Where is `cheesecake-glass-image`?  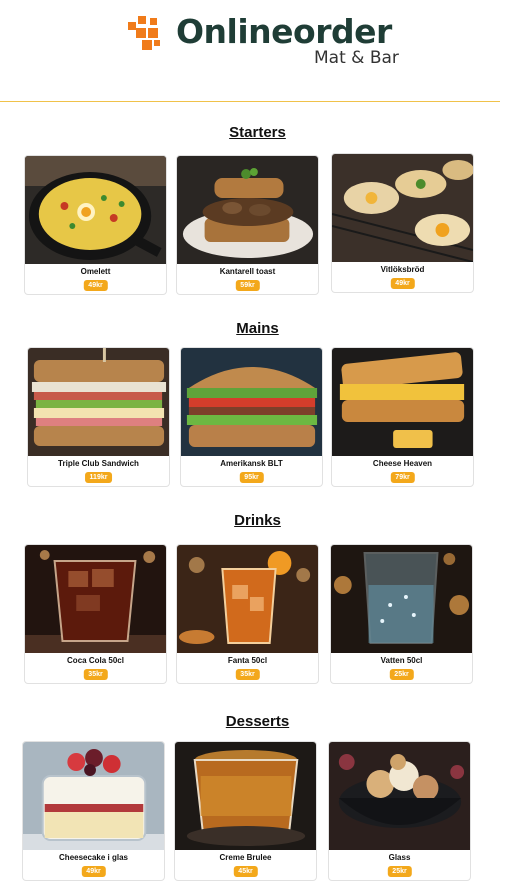 cheesecake-glass-image is located at coordinates (93, 796).